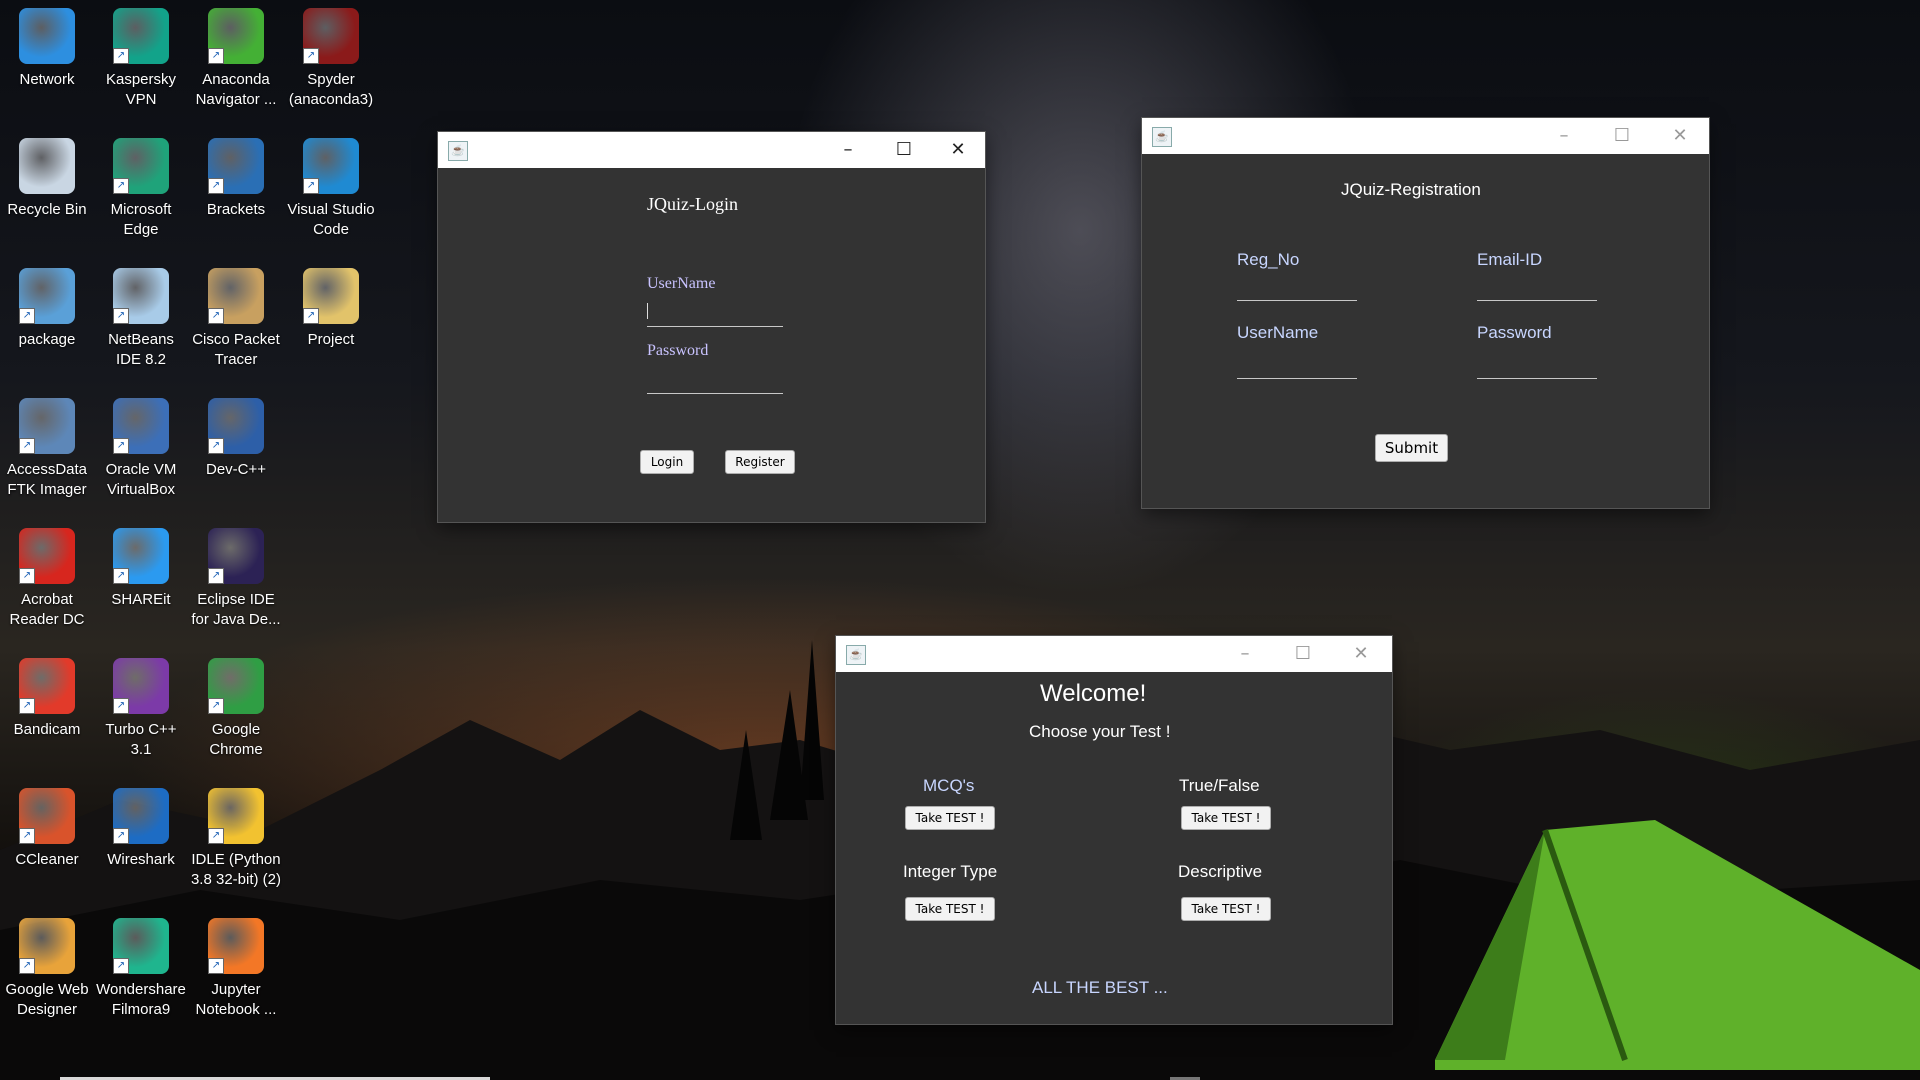 The height and width of the screenshot is (1080, 1920). What do you see at coordinates (236, 469) in the screenshot?
I see `desktop-icon-label: Dev-C++` at bounding box center [236, 469].